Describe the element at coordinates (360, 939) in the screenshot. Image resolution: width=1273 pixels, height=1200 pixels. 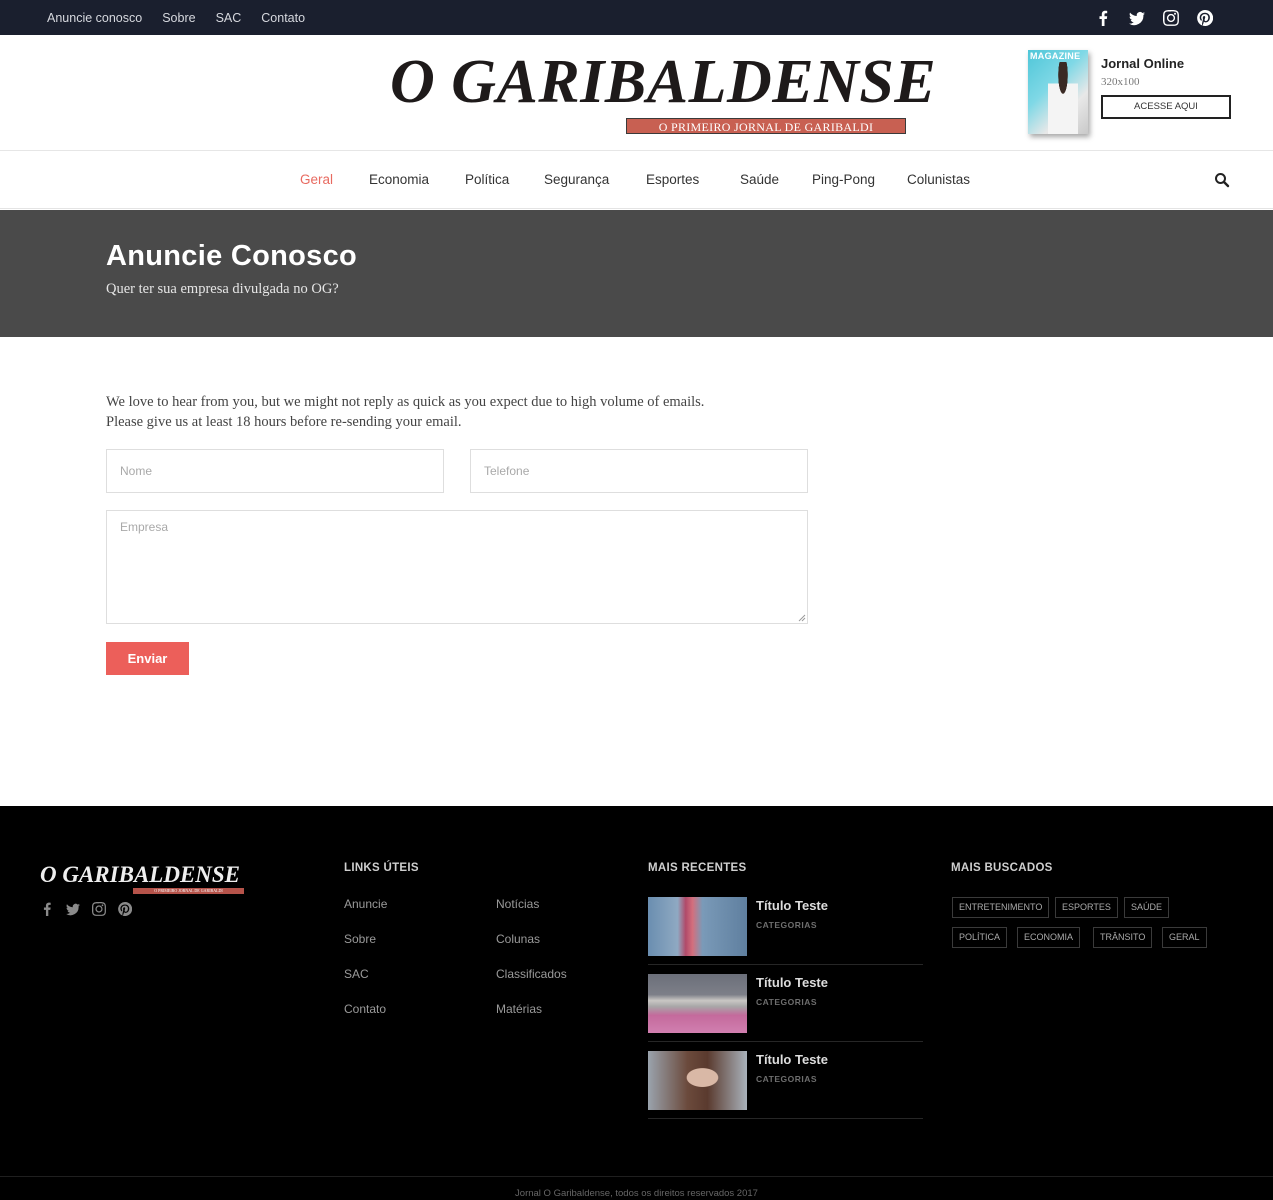
I see `footer-link-sobre: Sobre` at that location.